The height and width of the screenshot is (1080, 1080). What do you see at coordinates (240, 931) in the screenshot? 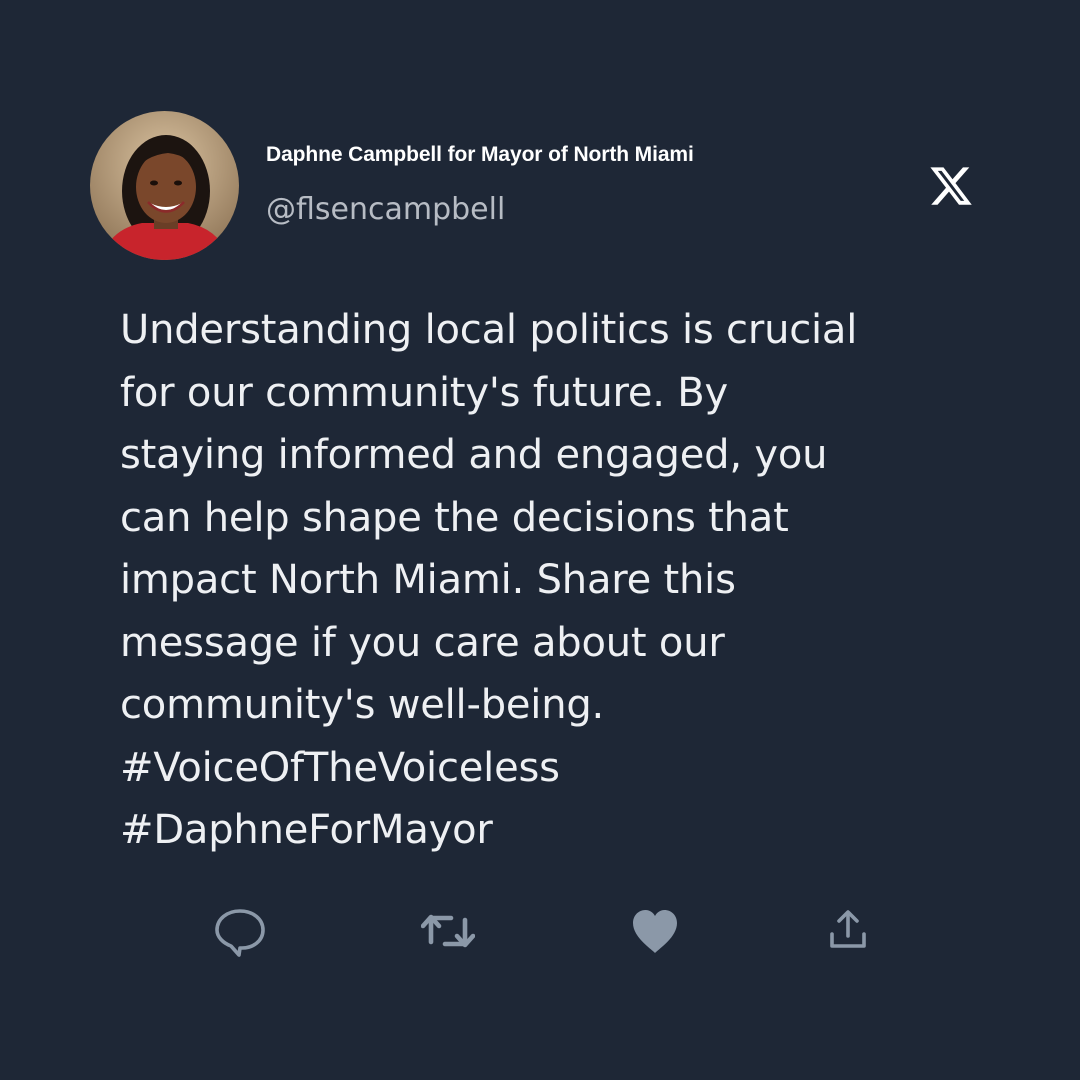
I see `reply-icon` at bounding box center [240, 931].